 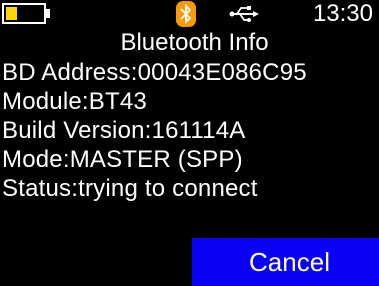 I want to click on bluetooth-icon, so click(x=186, y=14).